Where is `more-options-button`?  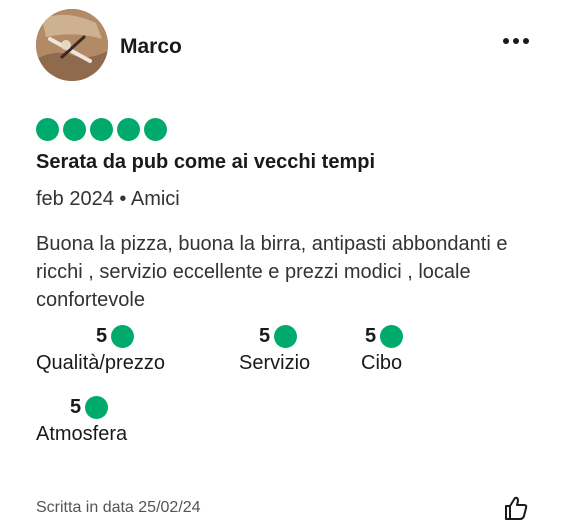 more-options-button is located at coordinates (516, 41).